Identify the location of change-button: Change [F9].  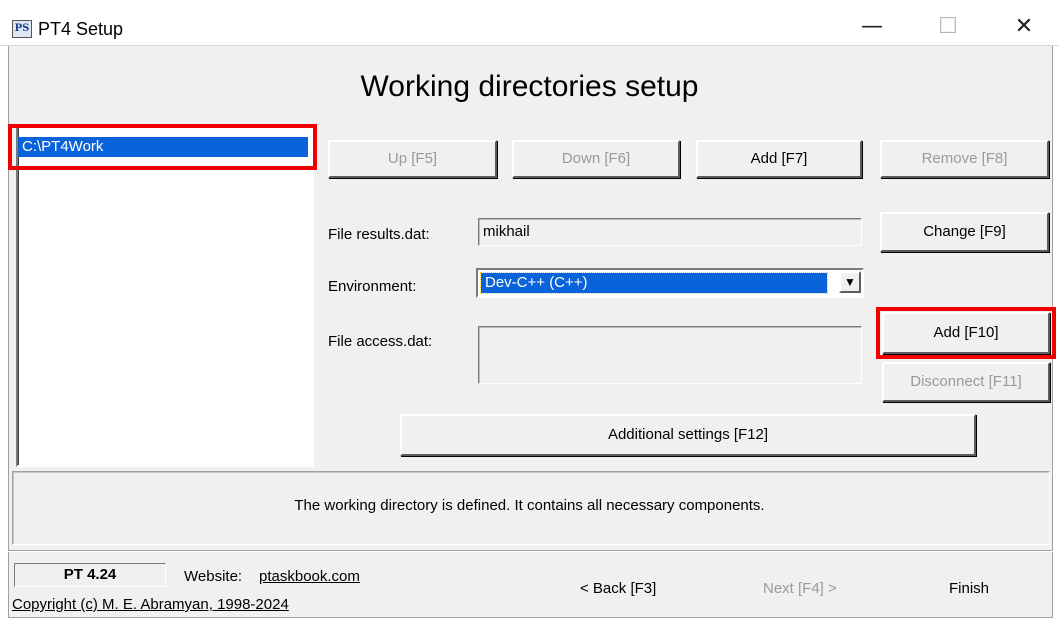
(964, 232).